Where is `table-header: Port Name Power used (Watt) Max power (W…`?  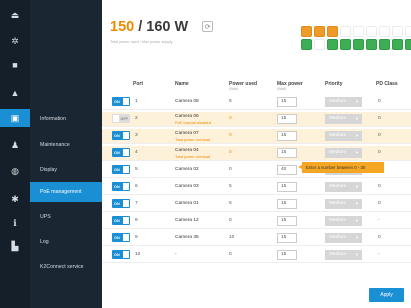 table-header: Port Name Power used (Watt) Max power (W… is located at coordinates (256, 84).